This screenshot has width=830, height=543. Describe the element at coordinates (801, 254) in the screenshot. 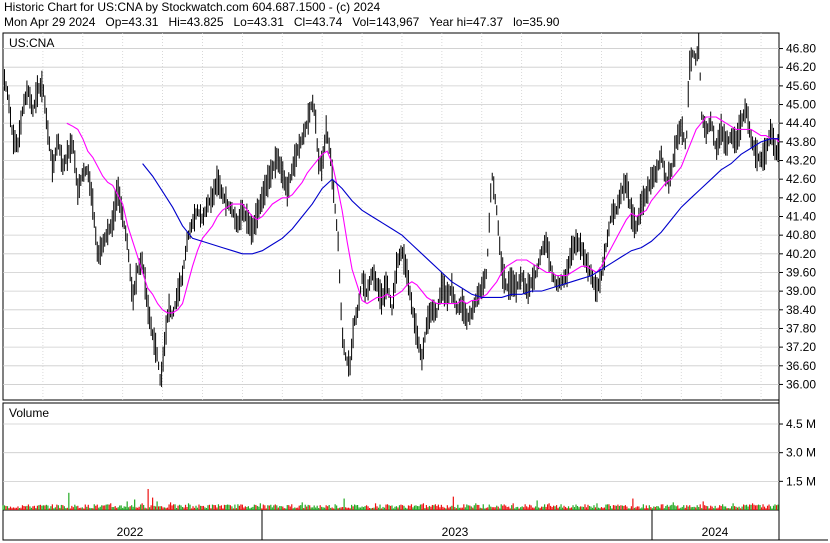

I see `price-tick-label: 40.20` at that location.